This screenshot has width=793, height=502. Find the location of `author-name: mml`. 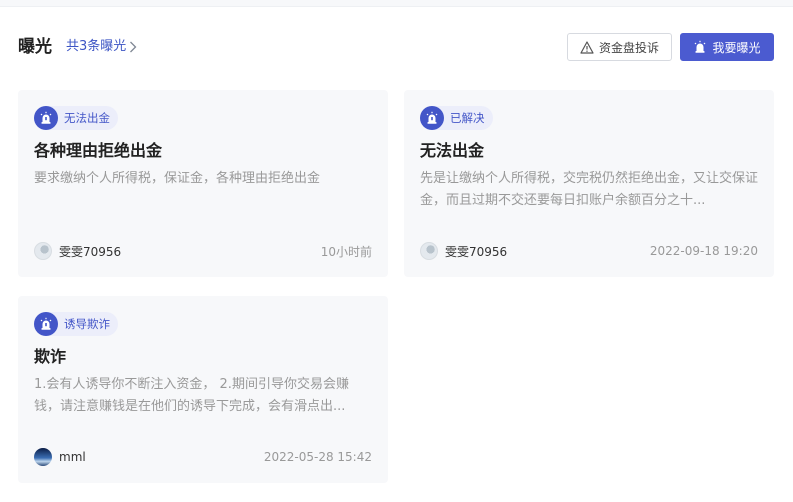

author-name: mml is located at coordinates (72, 457).